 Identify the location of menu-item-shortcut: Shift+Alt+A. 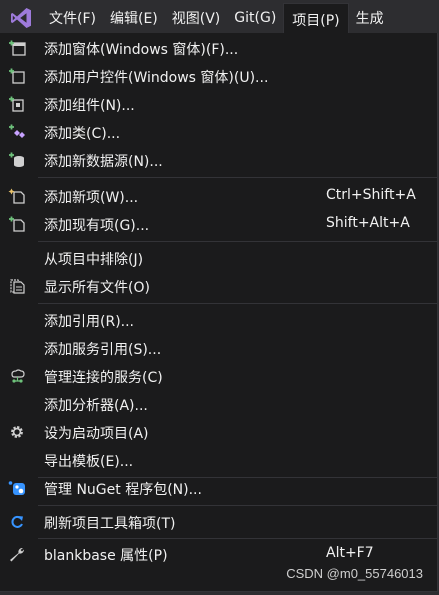
(368, 223).